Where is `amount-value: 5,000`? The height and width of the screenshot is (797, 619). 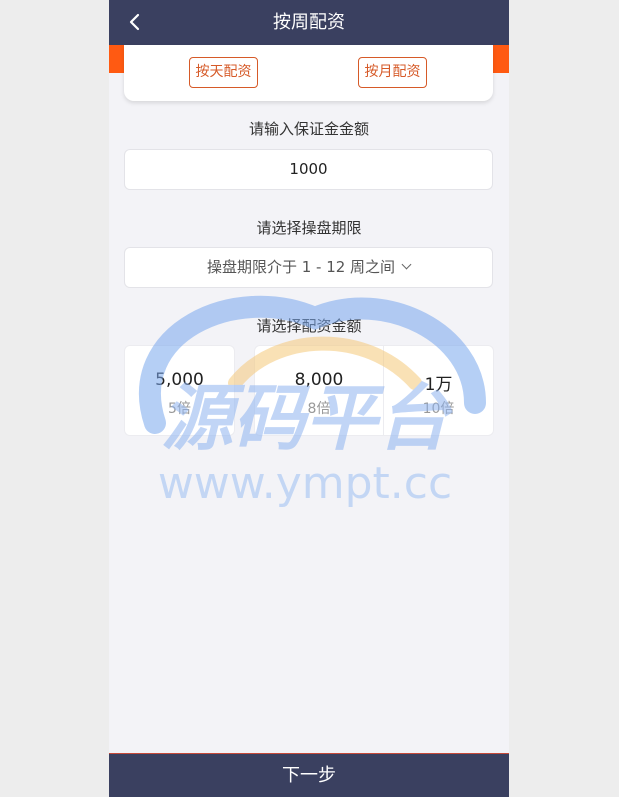
amount-value: 5,000 is located at coordinates (179, 380).